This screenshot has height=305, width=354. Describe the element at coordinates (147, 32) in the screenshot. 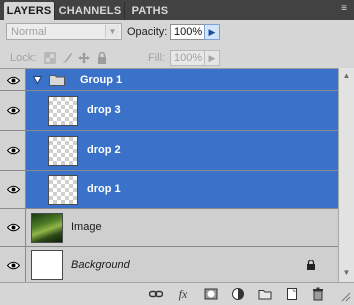

I see `opacity-label: Opacity:` at that location.